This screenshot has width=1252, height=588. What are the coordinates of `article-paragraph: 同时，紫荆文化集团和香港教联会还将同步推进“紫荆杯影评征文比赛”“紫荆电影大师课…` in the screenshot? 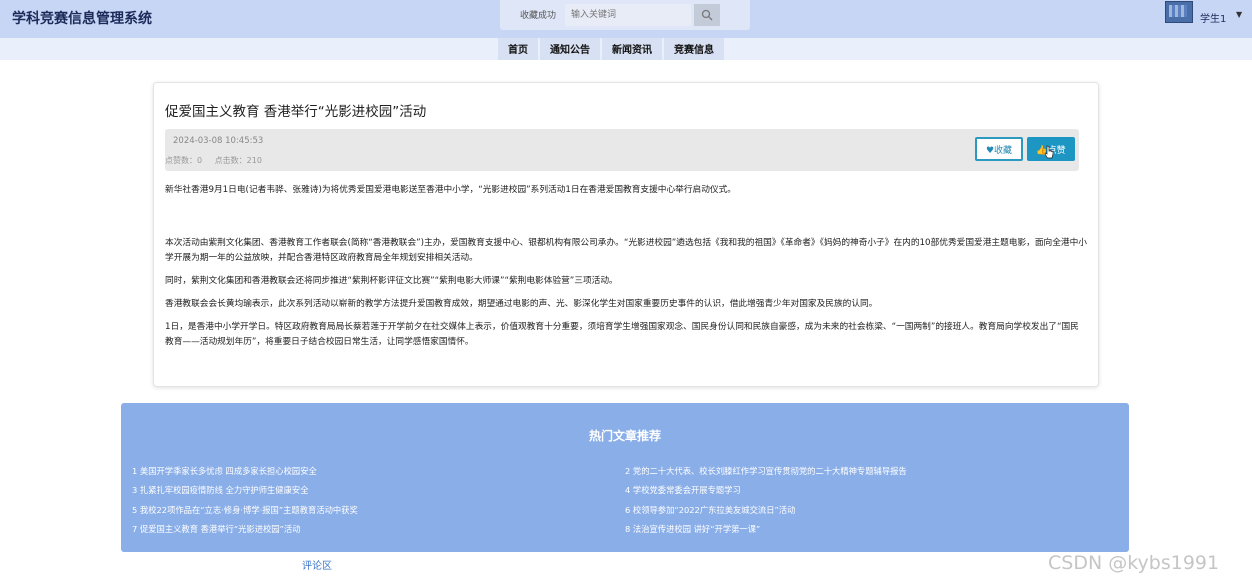 It's located at (391, 281).